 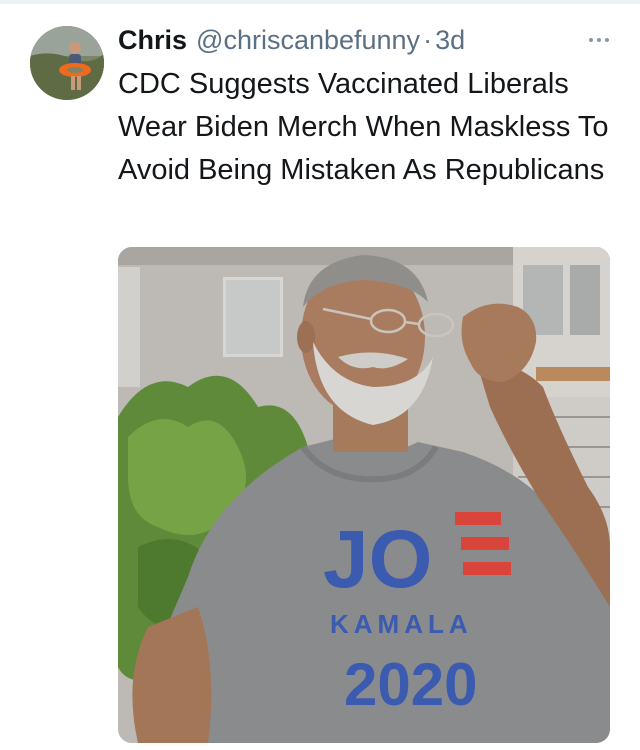 I want to click on shirt-text-kamala: KAMALA, so click(x=401, y=624).